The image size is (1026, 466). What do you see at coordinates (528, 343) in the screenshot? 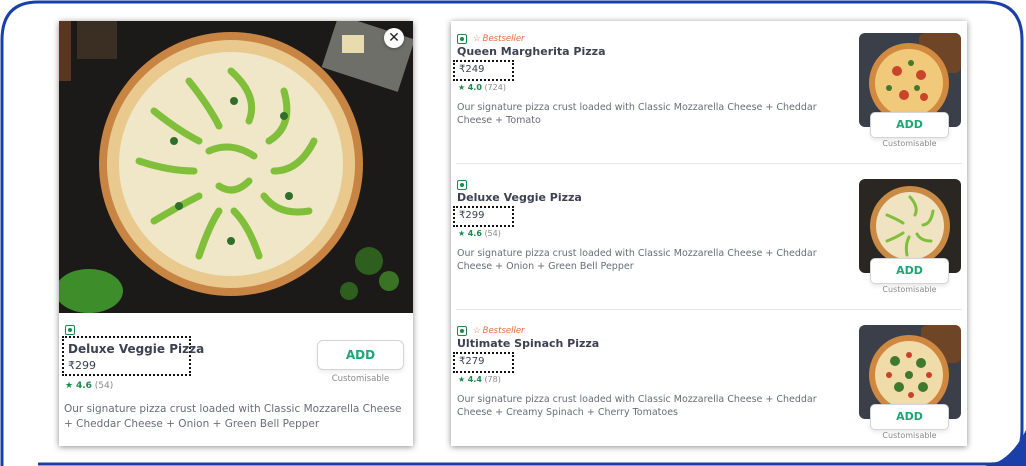
I see `item-name: Ultimate Spinach Pizza` at bounding box center [528, 343].